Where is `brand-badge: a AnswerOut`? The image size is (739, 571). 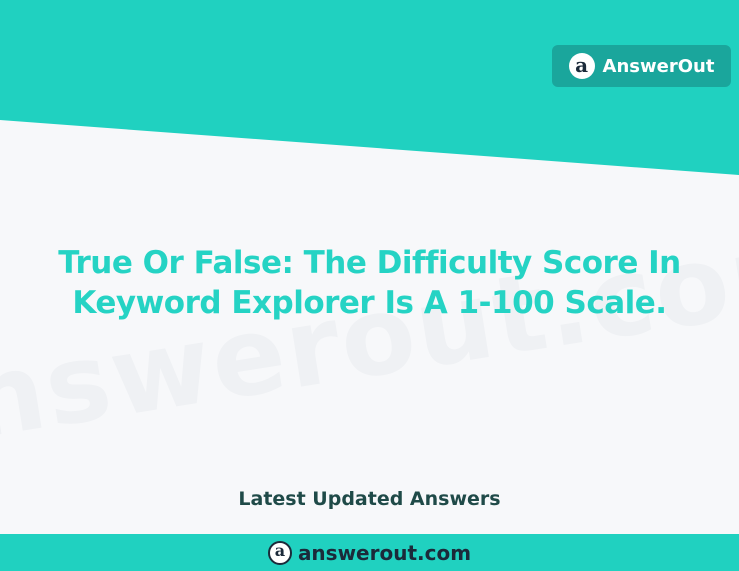 brand-badge: a AnswerOut is located at coordinates (641, 66).